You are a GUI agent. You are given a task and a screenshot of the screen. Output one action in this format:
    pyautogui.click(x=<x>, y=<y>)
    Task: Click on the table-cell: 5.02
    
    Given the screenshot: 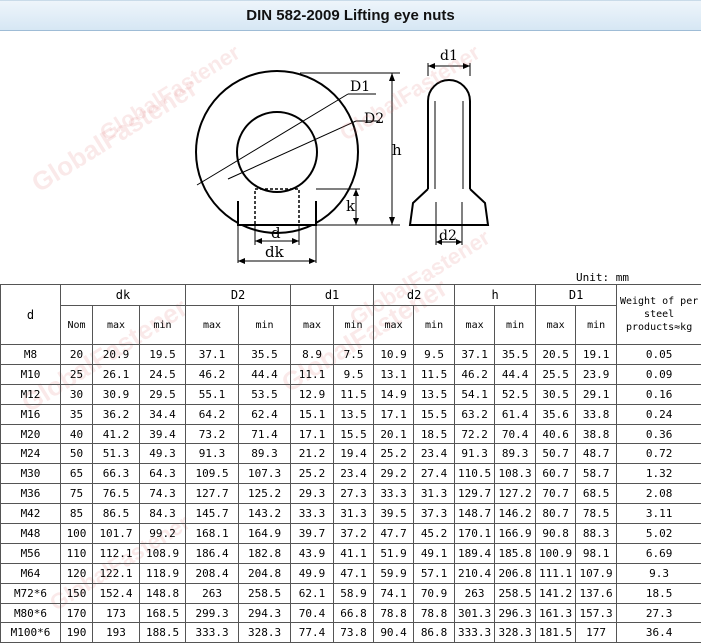 What is the action you would take?
    pyautogui.click(x=659, y=534)
    